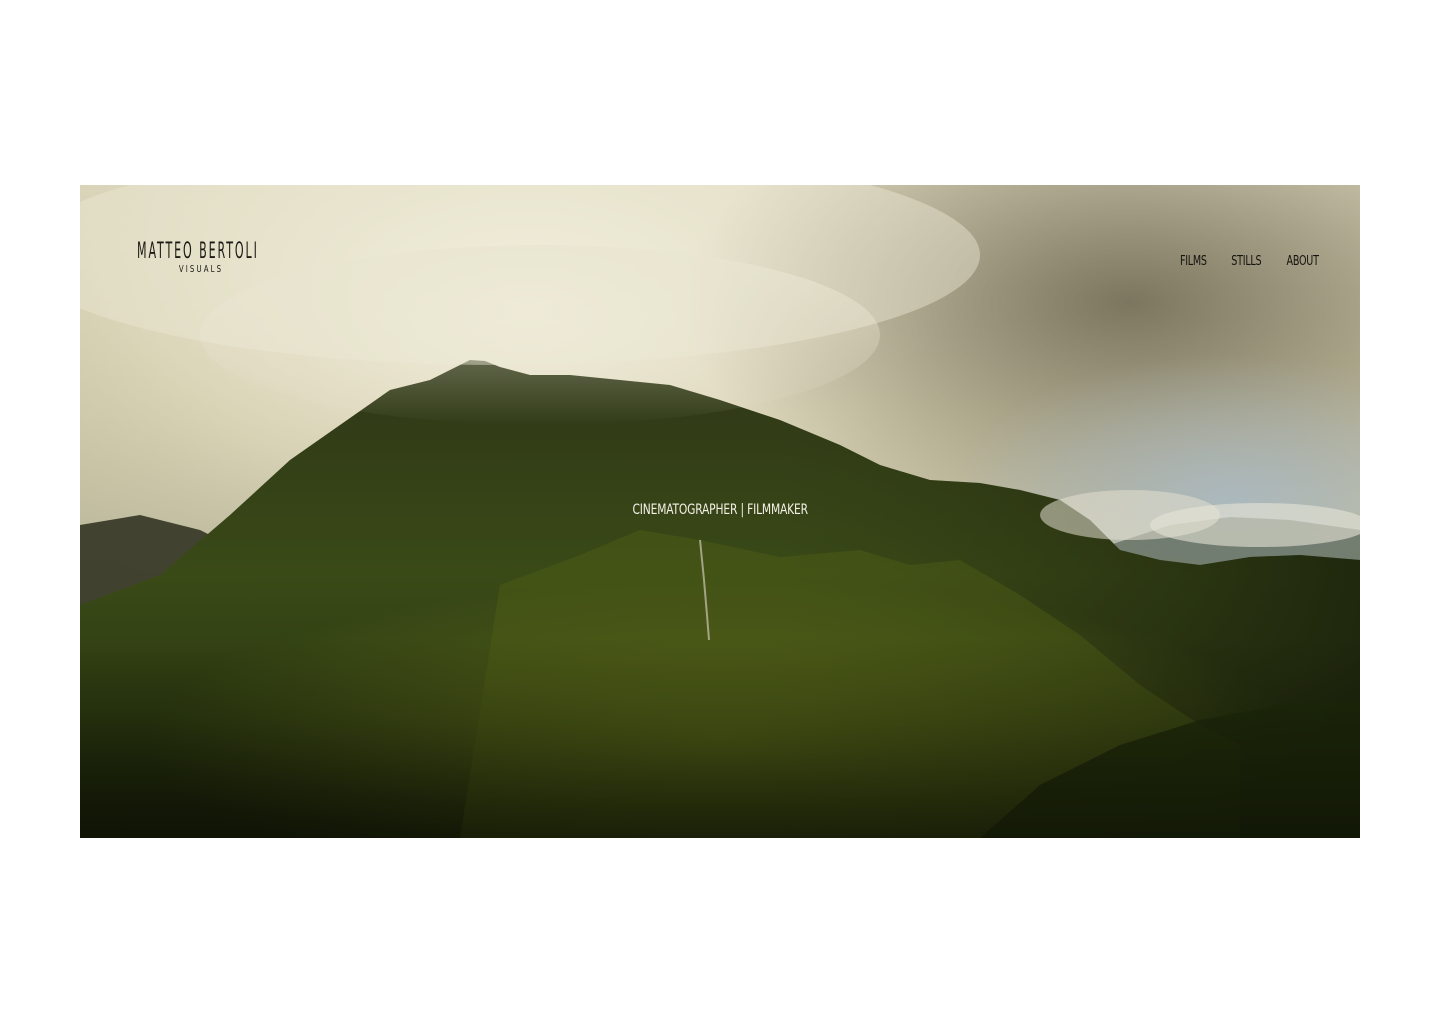 The image size is (1440, 1024). Describe the element at coordinates (198, 251) in the screenshot. I see `logo-name: MATTEO BERTOLI` at that location.